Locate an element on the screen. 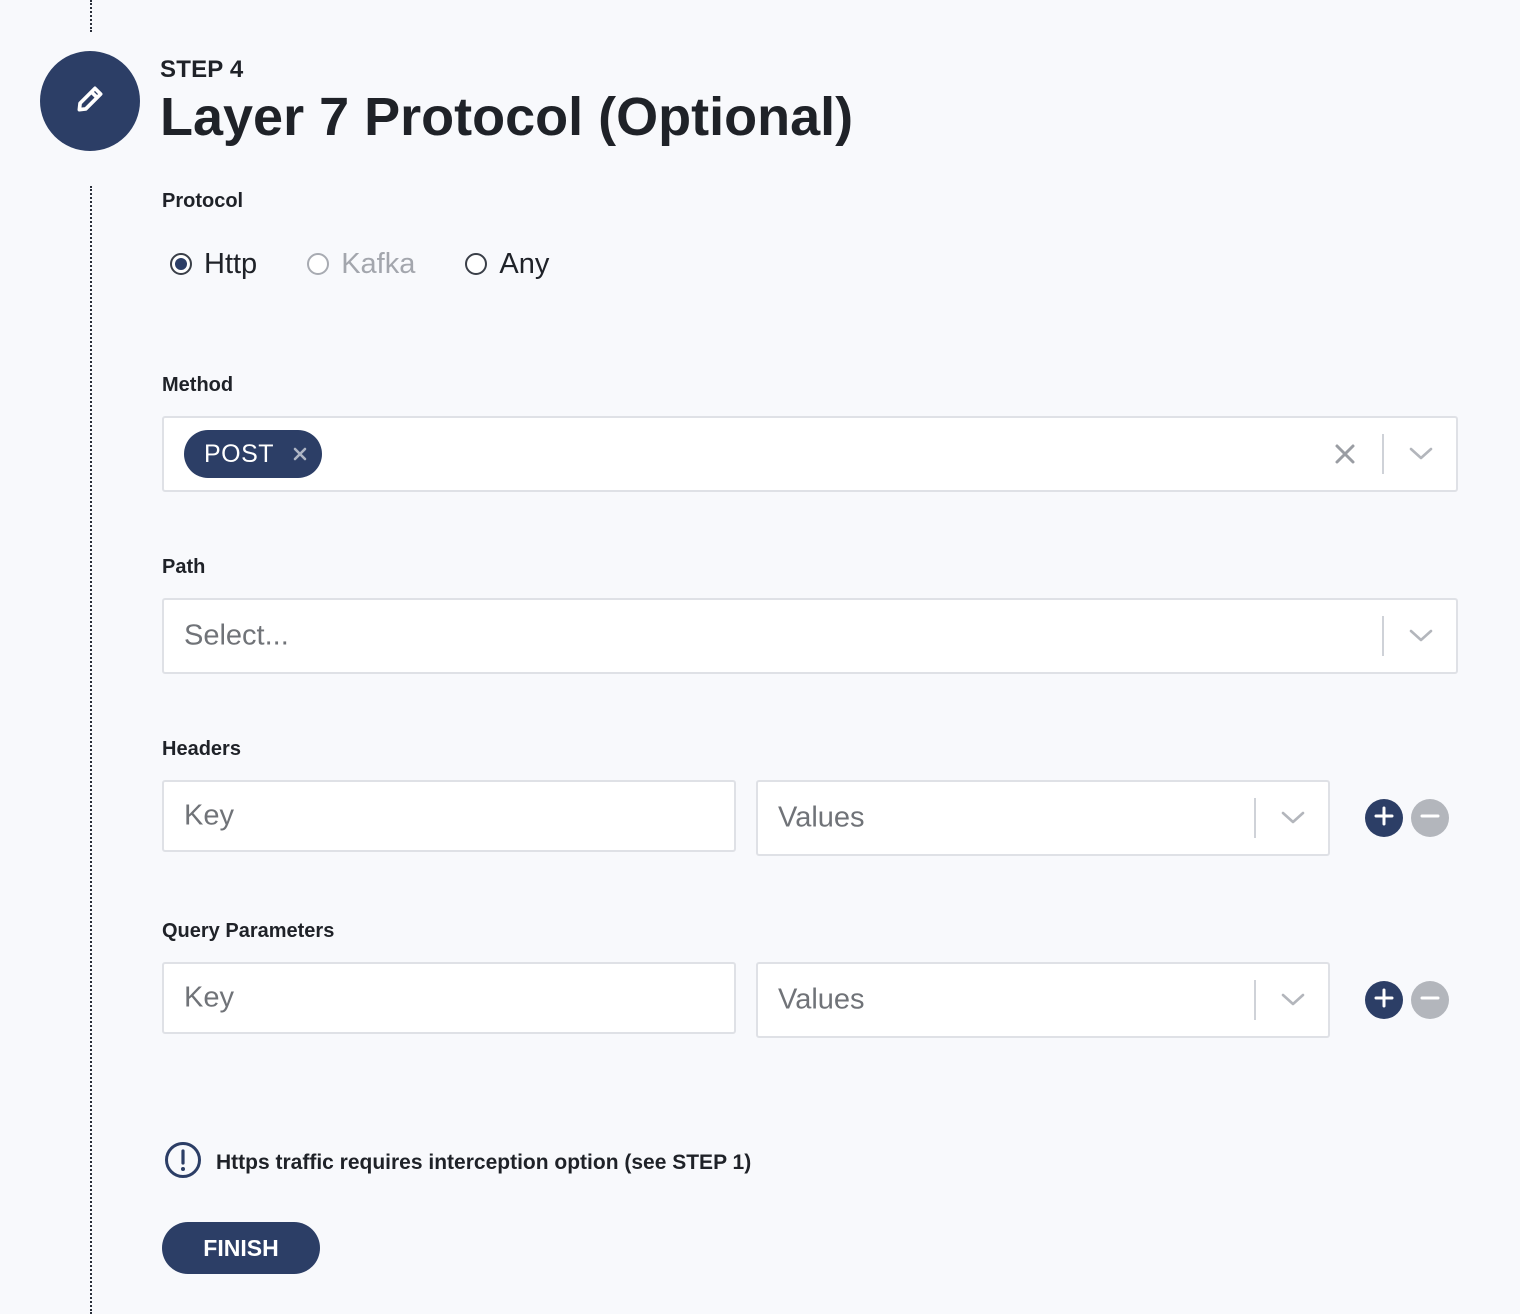  protocol-radio-group: Http Kafka Any is located at coordinates (384, 264).